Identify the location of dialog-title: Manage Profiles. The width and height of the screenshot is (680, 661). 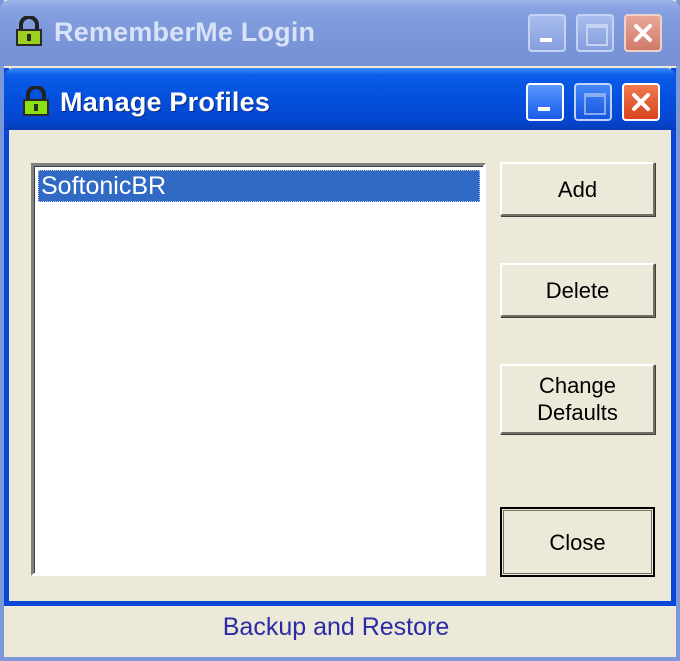
(165, 102).